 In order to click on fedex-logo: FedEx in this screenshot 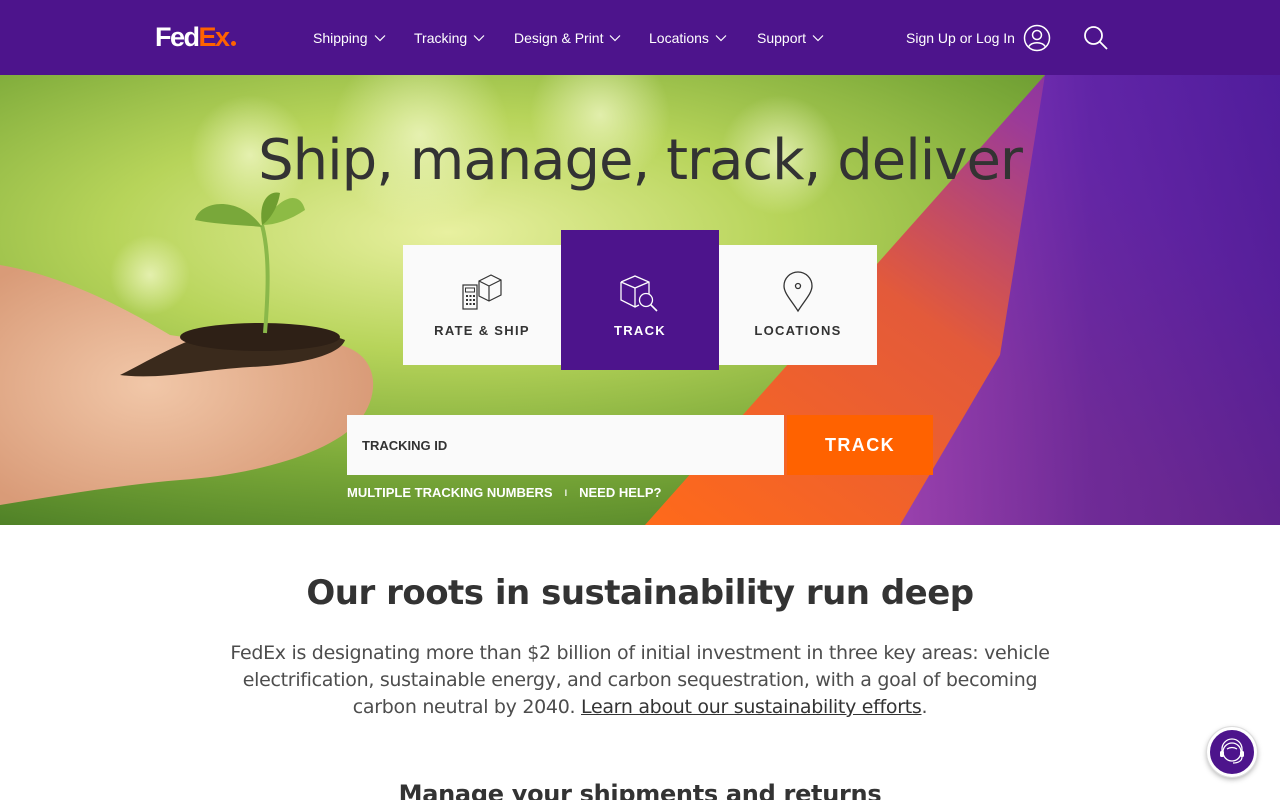, I will do `click(195, 37)`.